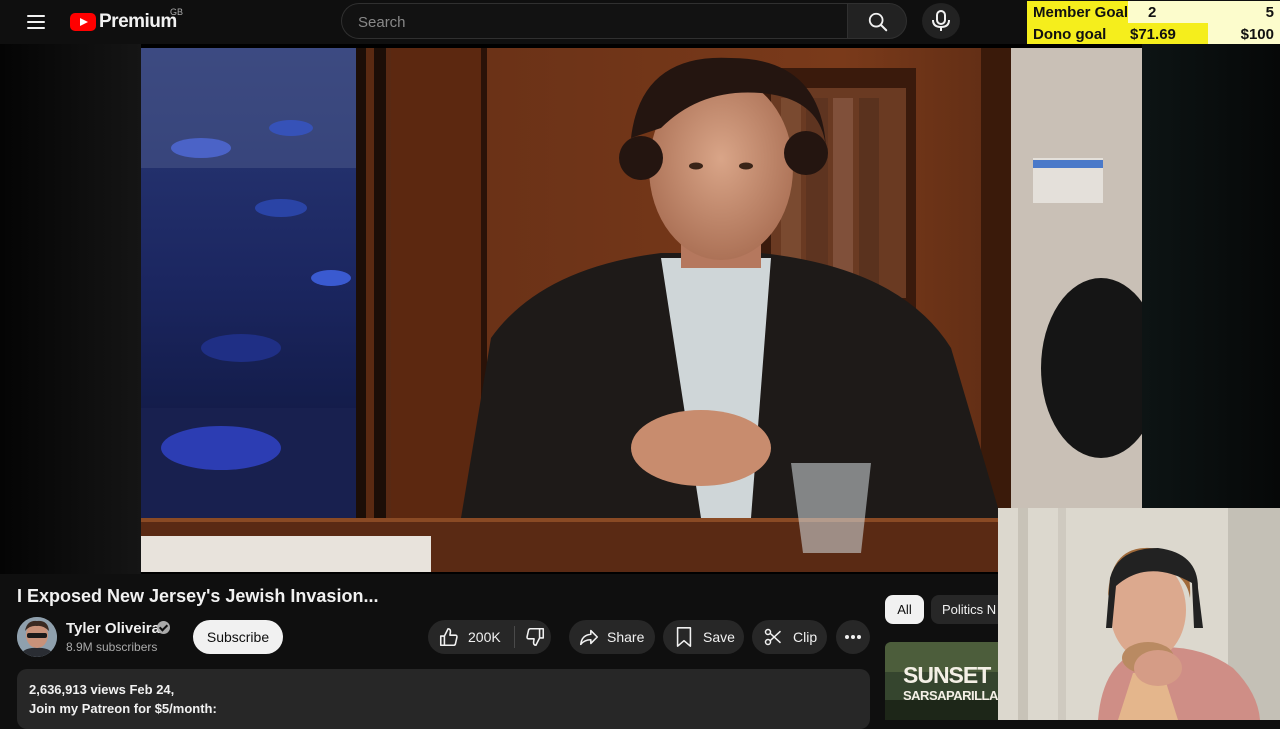  What do you see at coordinates (83, 22) in the screenshot?
I see `youtube-play-icon` at bounding box center [83, 22].